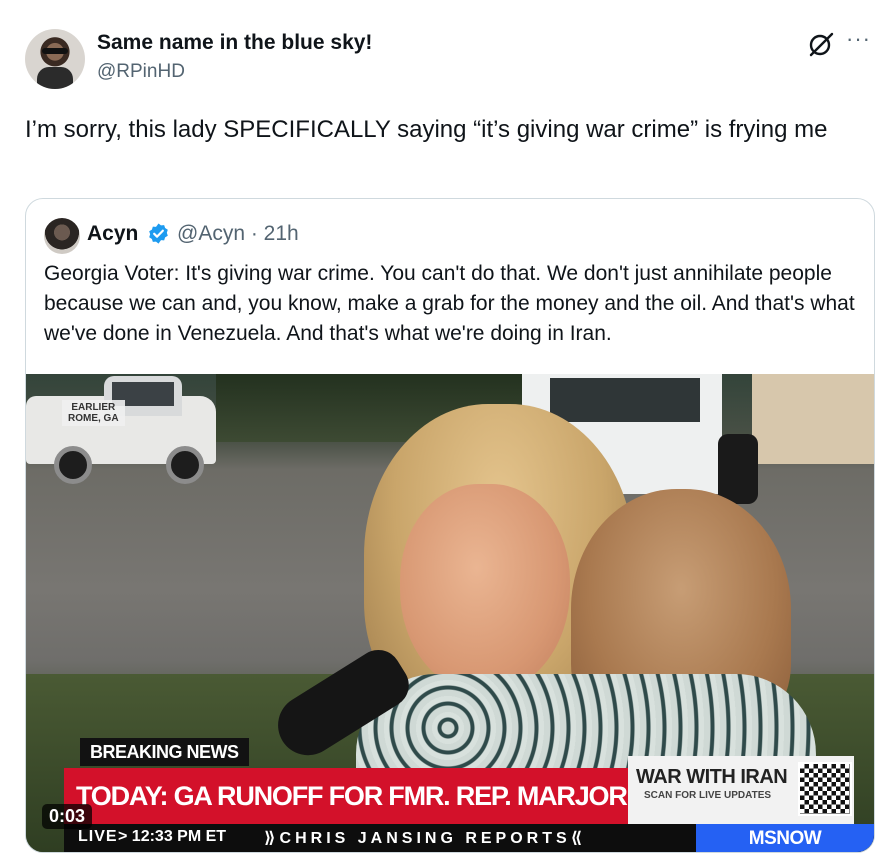 This screenshot has width=894, height=866. Describe the element at coordinates (858, 39) in the screenshot. I see `more-options-icon: ···` at that location.